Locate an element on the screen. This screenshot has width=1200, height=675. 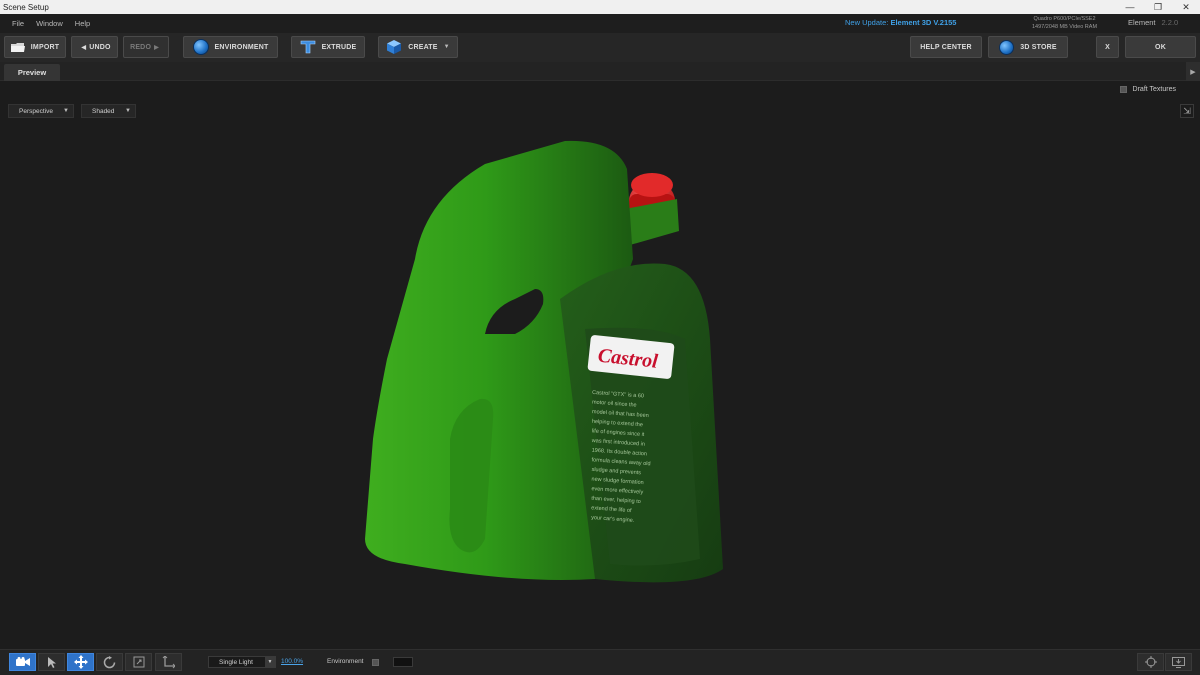
shading-mode-value: Shaded is located at coordinates (103, 111).